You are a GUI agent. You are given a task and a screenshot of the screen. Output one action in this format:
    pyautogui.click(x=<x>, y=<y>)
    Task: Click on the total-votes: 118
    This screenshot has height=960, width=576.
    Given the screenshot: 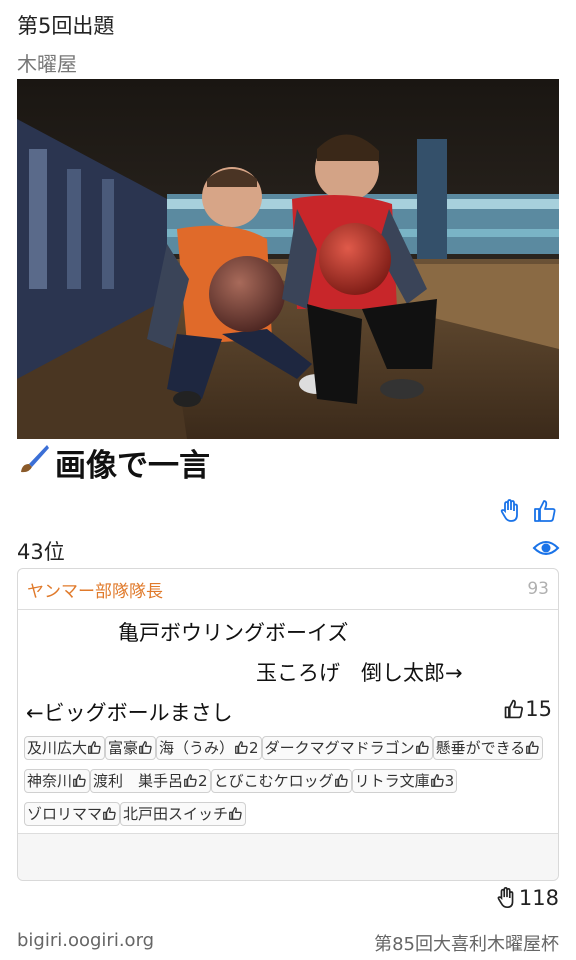 What is the action you would take?
    pyautogui.click(x=527, y=898)
    